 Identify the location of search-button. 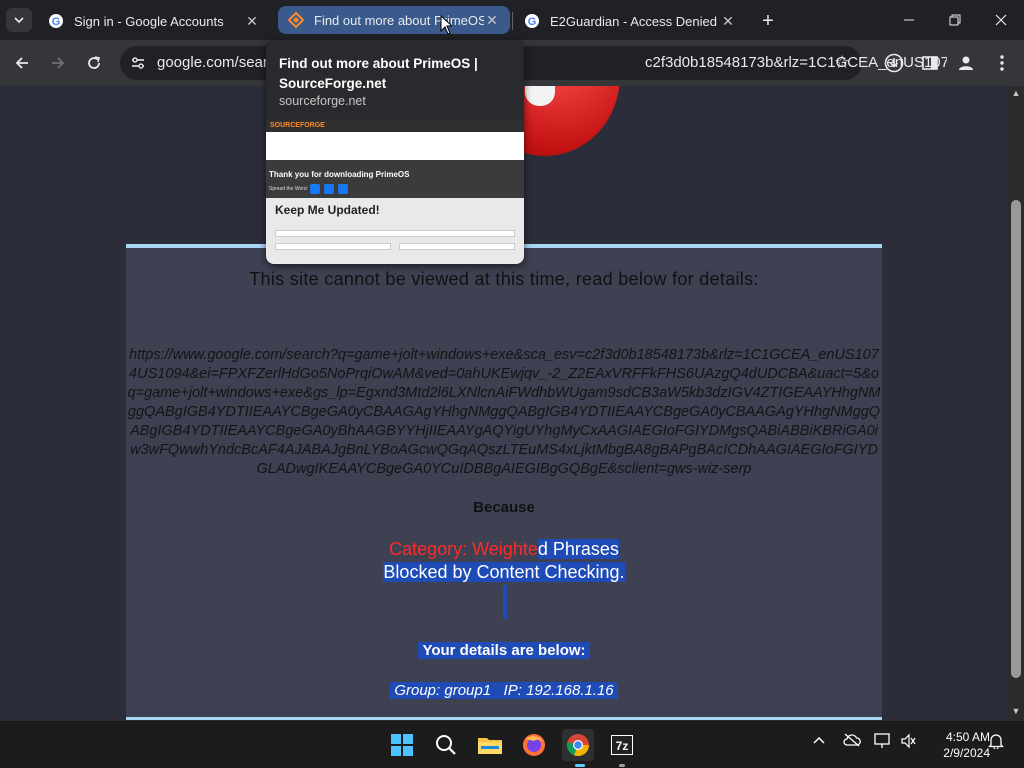
(446, 745).